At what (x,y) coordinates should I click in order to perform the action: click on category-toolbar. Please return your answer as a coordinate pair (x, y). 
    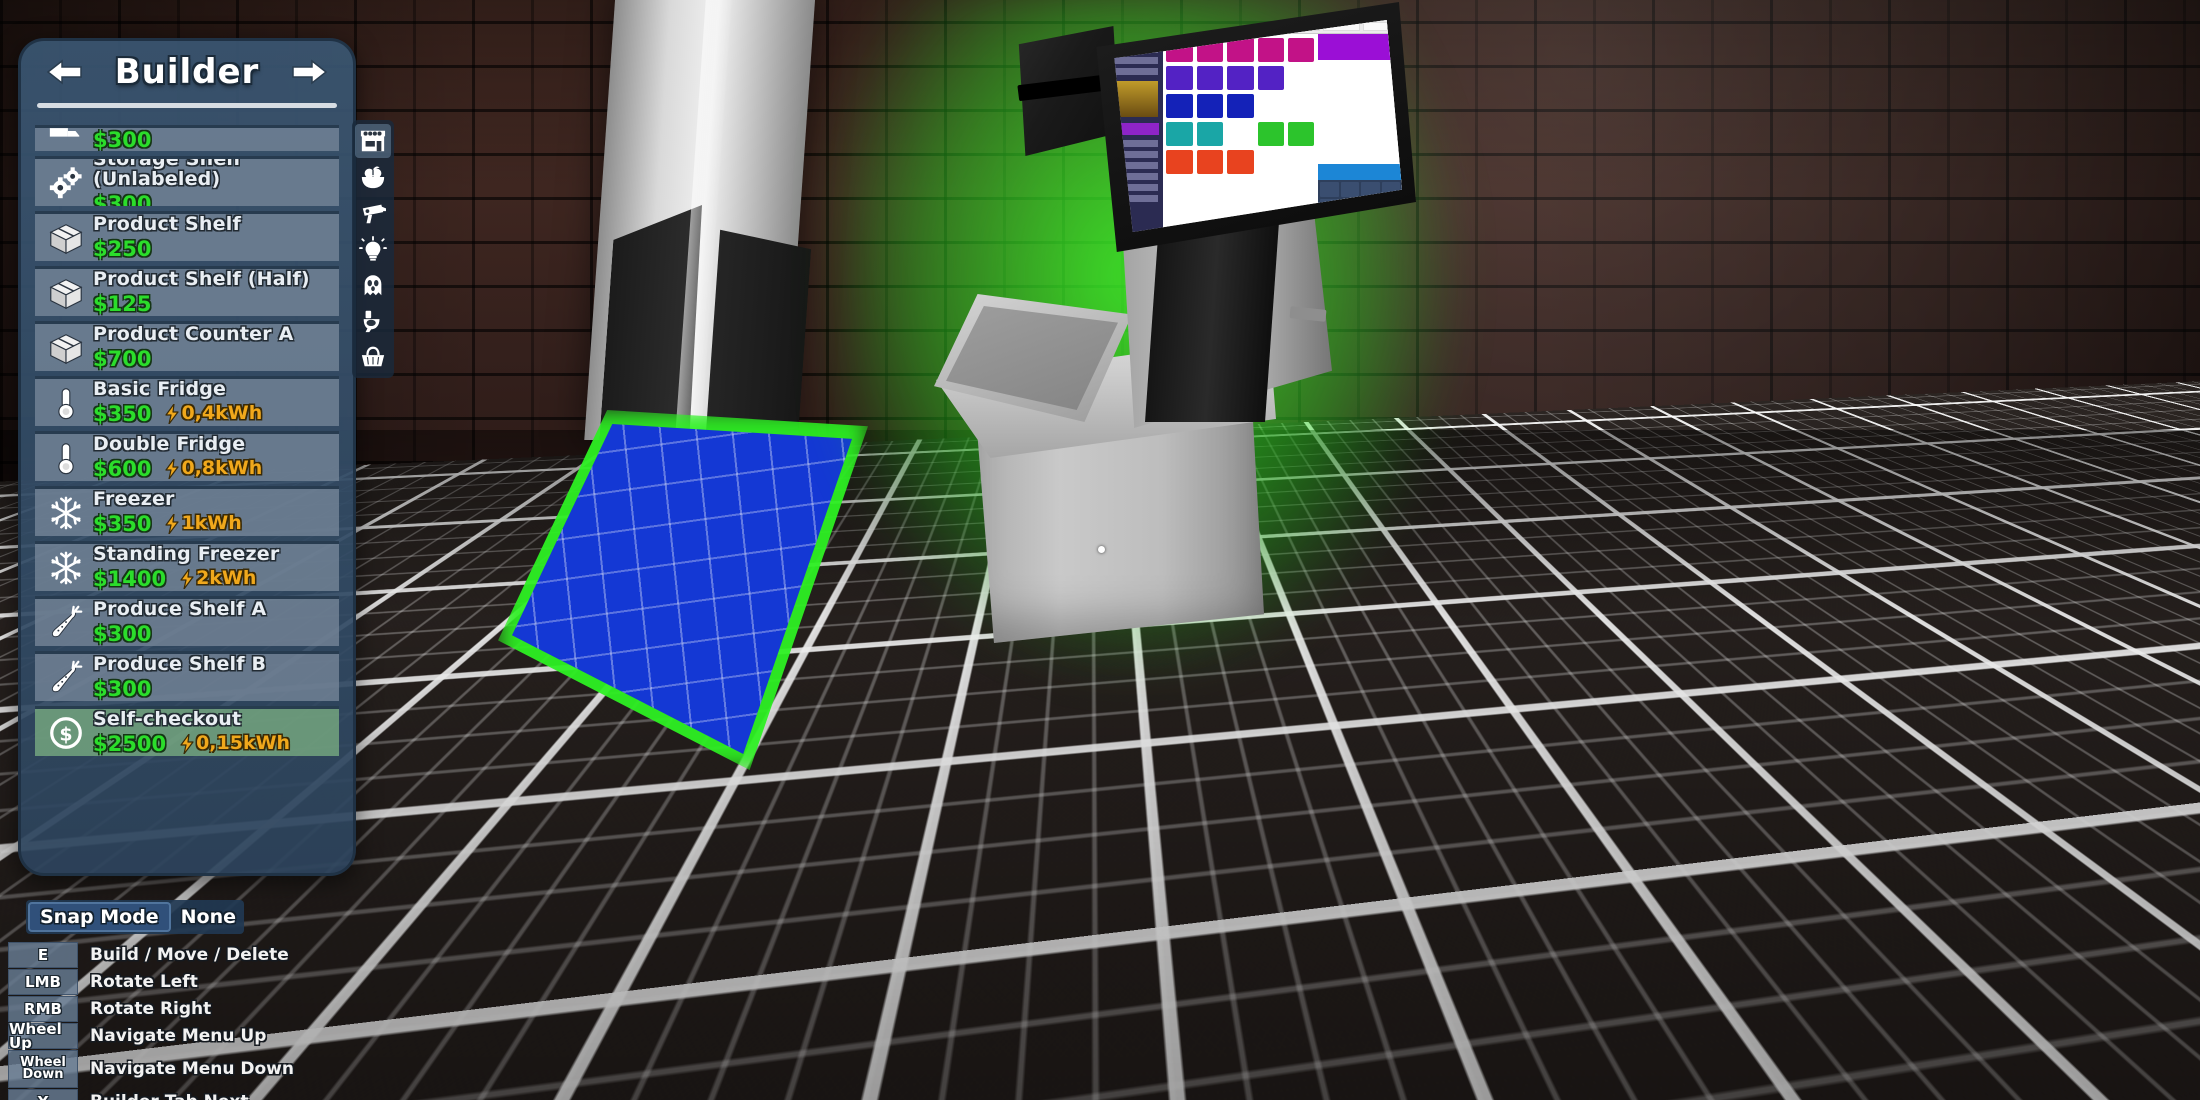
    Looking at the image, I should click on (373, 249).